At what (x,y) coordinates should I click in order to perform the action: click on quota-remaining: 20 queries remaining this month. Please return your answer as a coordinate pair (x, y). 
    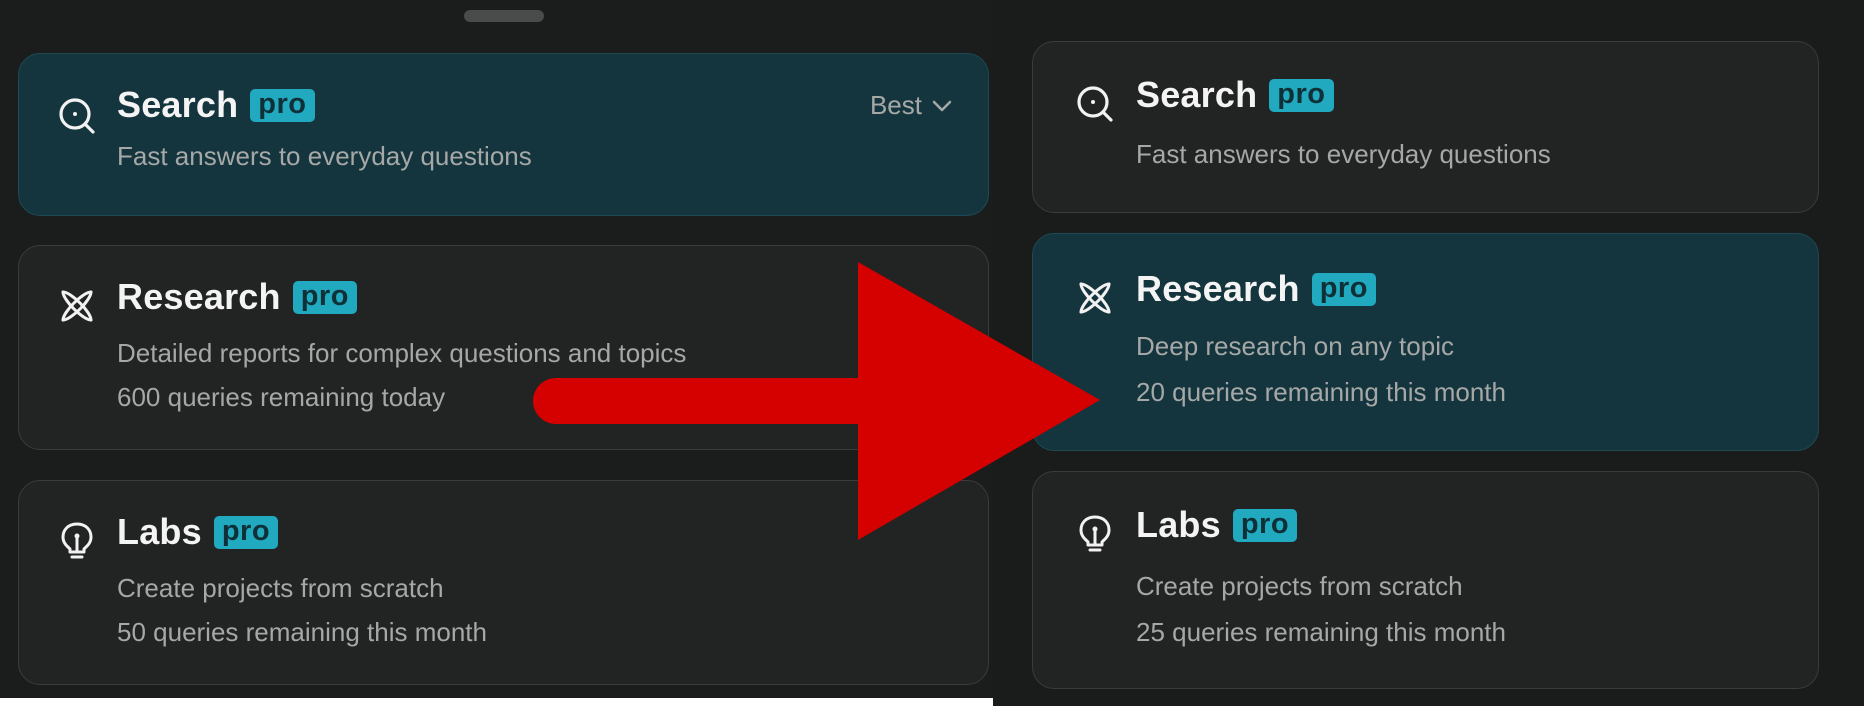
    Looking at the image, I should click on (1321, 392).